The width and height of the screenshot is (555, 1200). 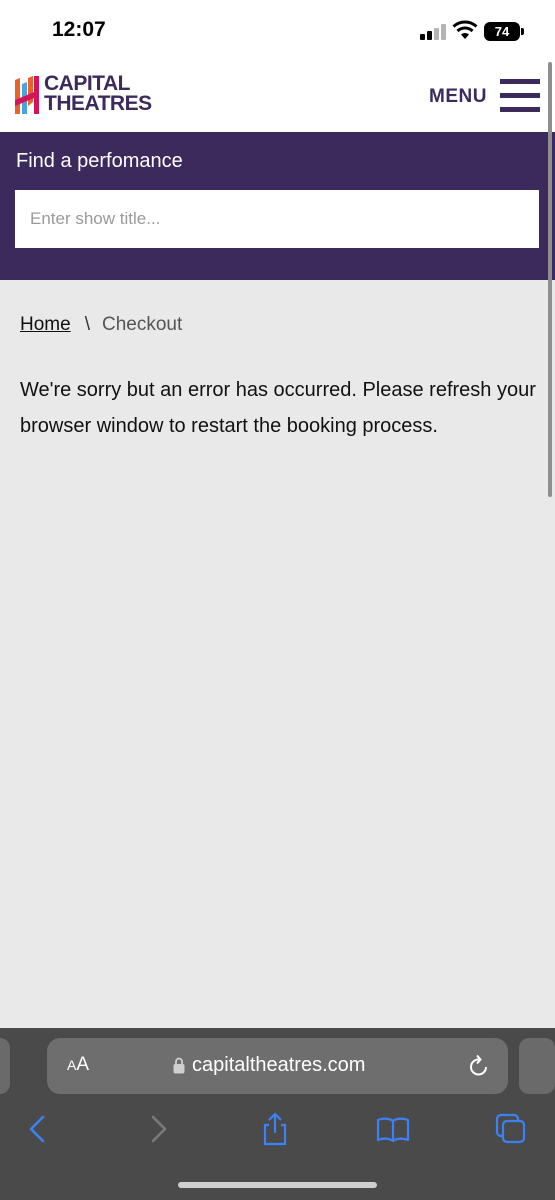 What do you see at coordinates (522, 31) in the screenshot?
I see `battery-tip` at bounding box center [522, 31].